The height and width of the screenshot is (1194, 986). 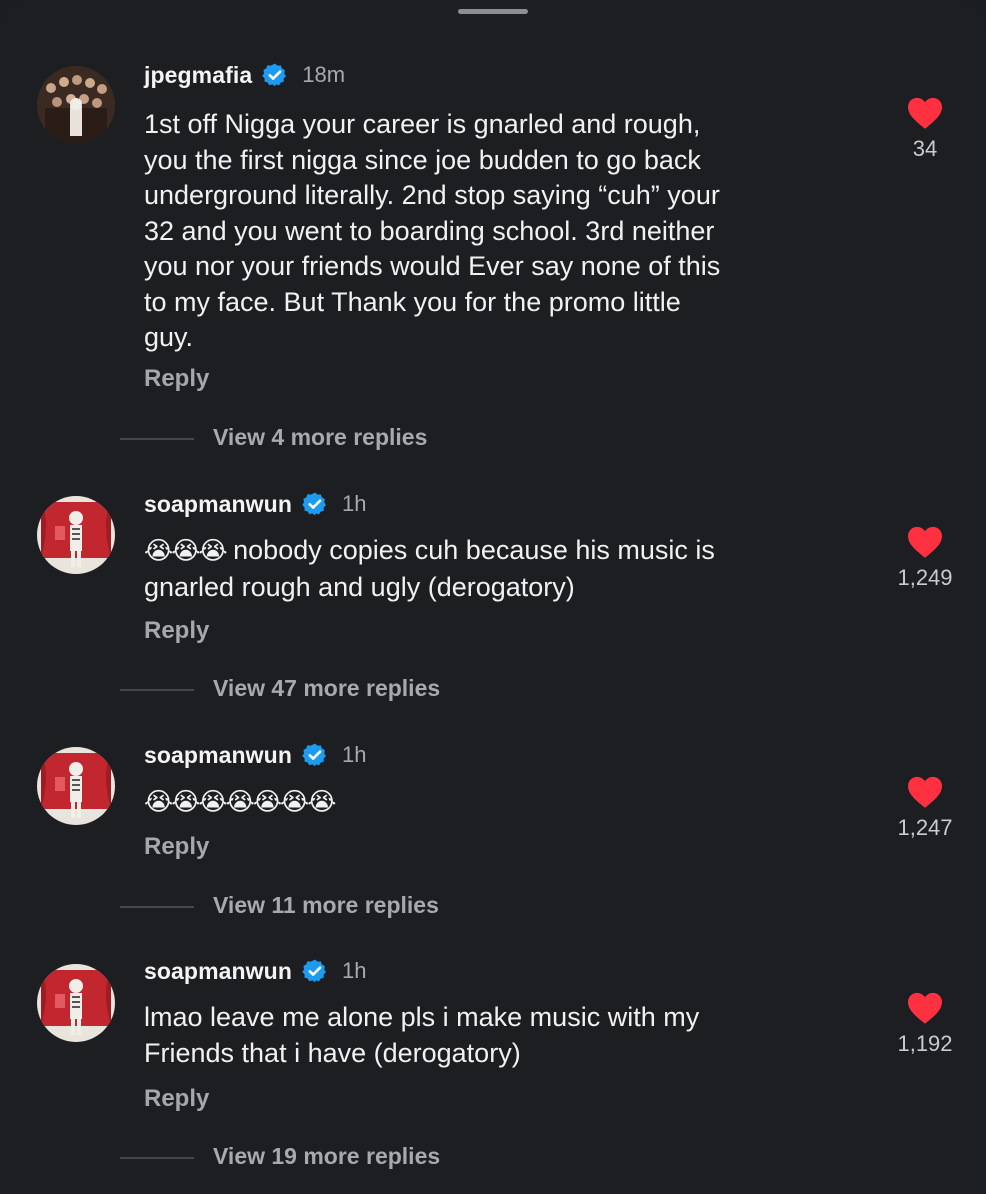 What do you see at coordinates (326, 688) in the screenshot?
I see `view-replies-button: View 47 more replies` at bounding box center [326, 688].